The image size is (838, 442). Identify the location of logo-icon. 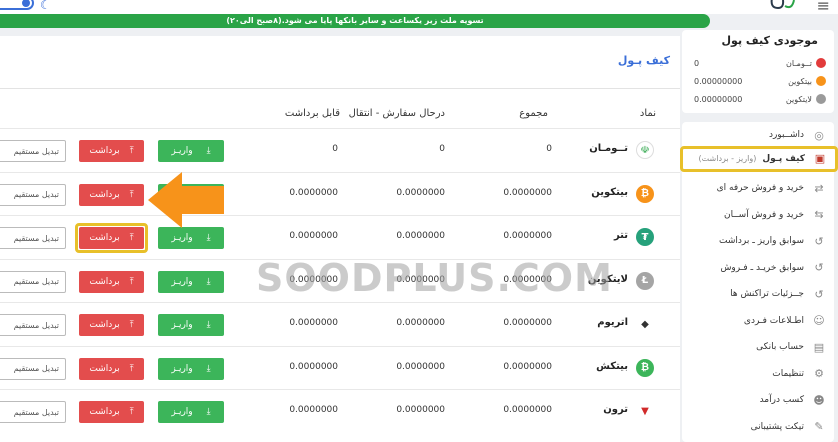
(782, 5).